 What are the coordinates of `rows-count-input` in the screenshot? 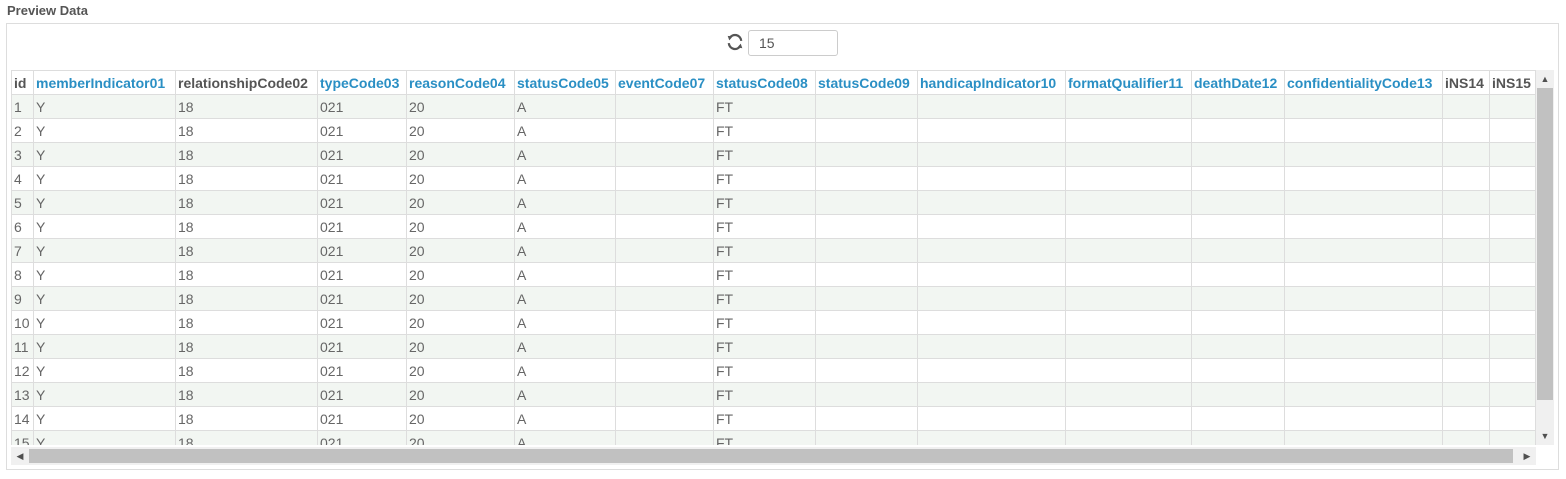 It's located at (793, 43).